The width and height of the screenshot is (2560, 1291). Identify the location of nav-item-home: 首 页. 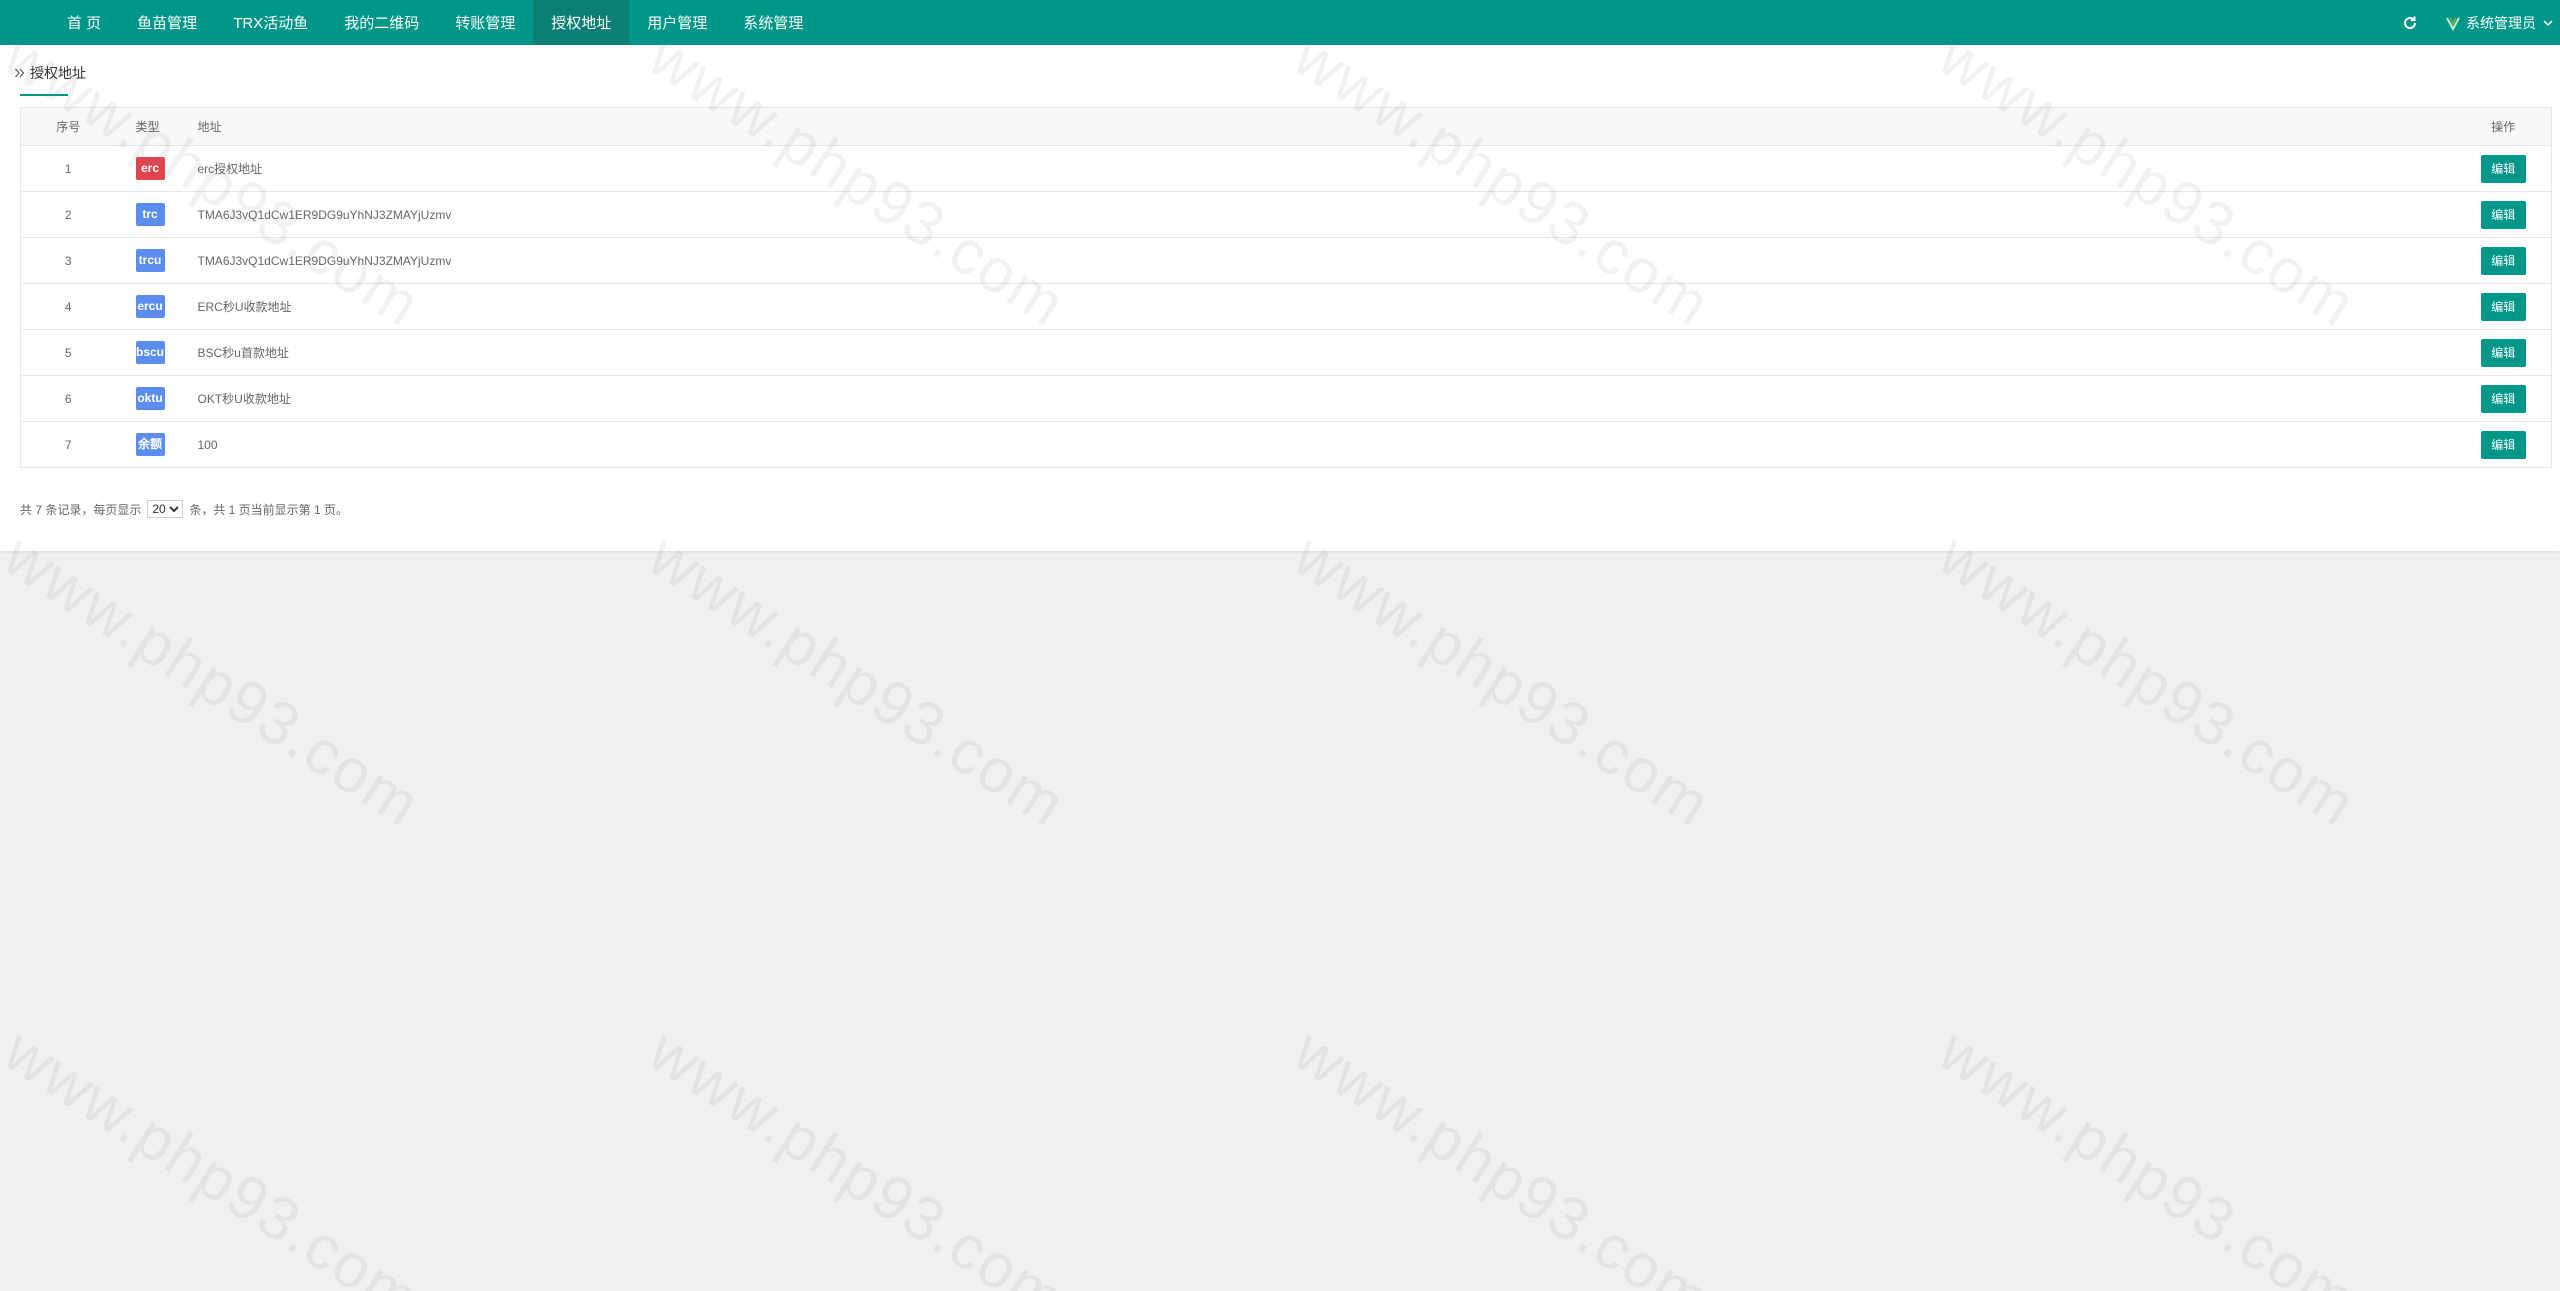
(84, 22).